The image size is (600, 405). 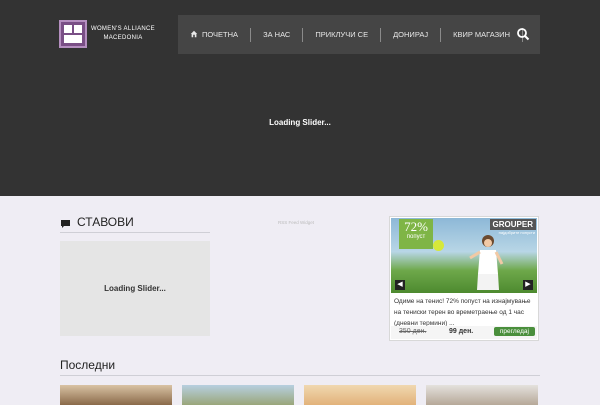 I want to click on rss-widget-label: RSS Feed Widget, so click(x=296, y=222).